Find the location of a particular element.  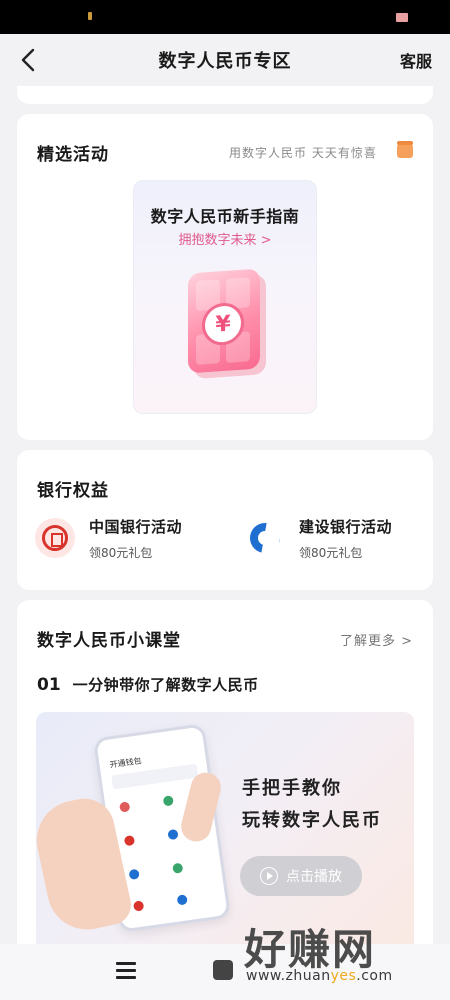

phone-screen-label: 开通钱包 is located at coordinates (126, 763).